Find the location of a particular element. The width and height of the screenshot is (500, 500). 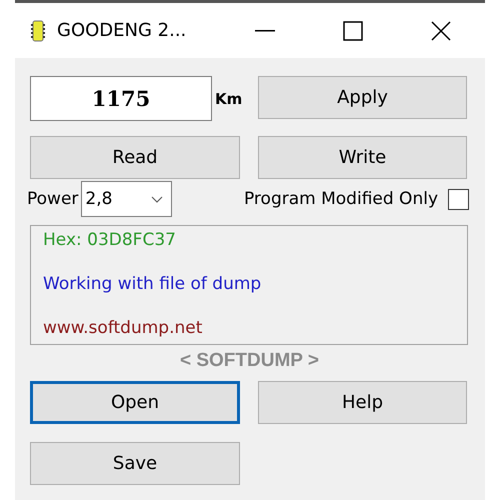

distance-field: 1175 is located at coordinates (121, 98).